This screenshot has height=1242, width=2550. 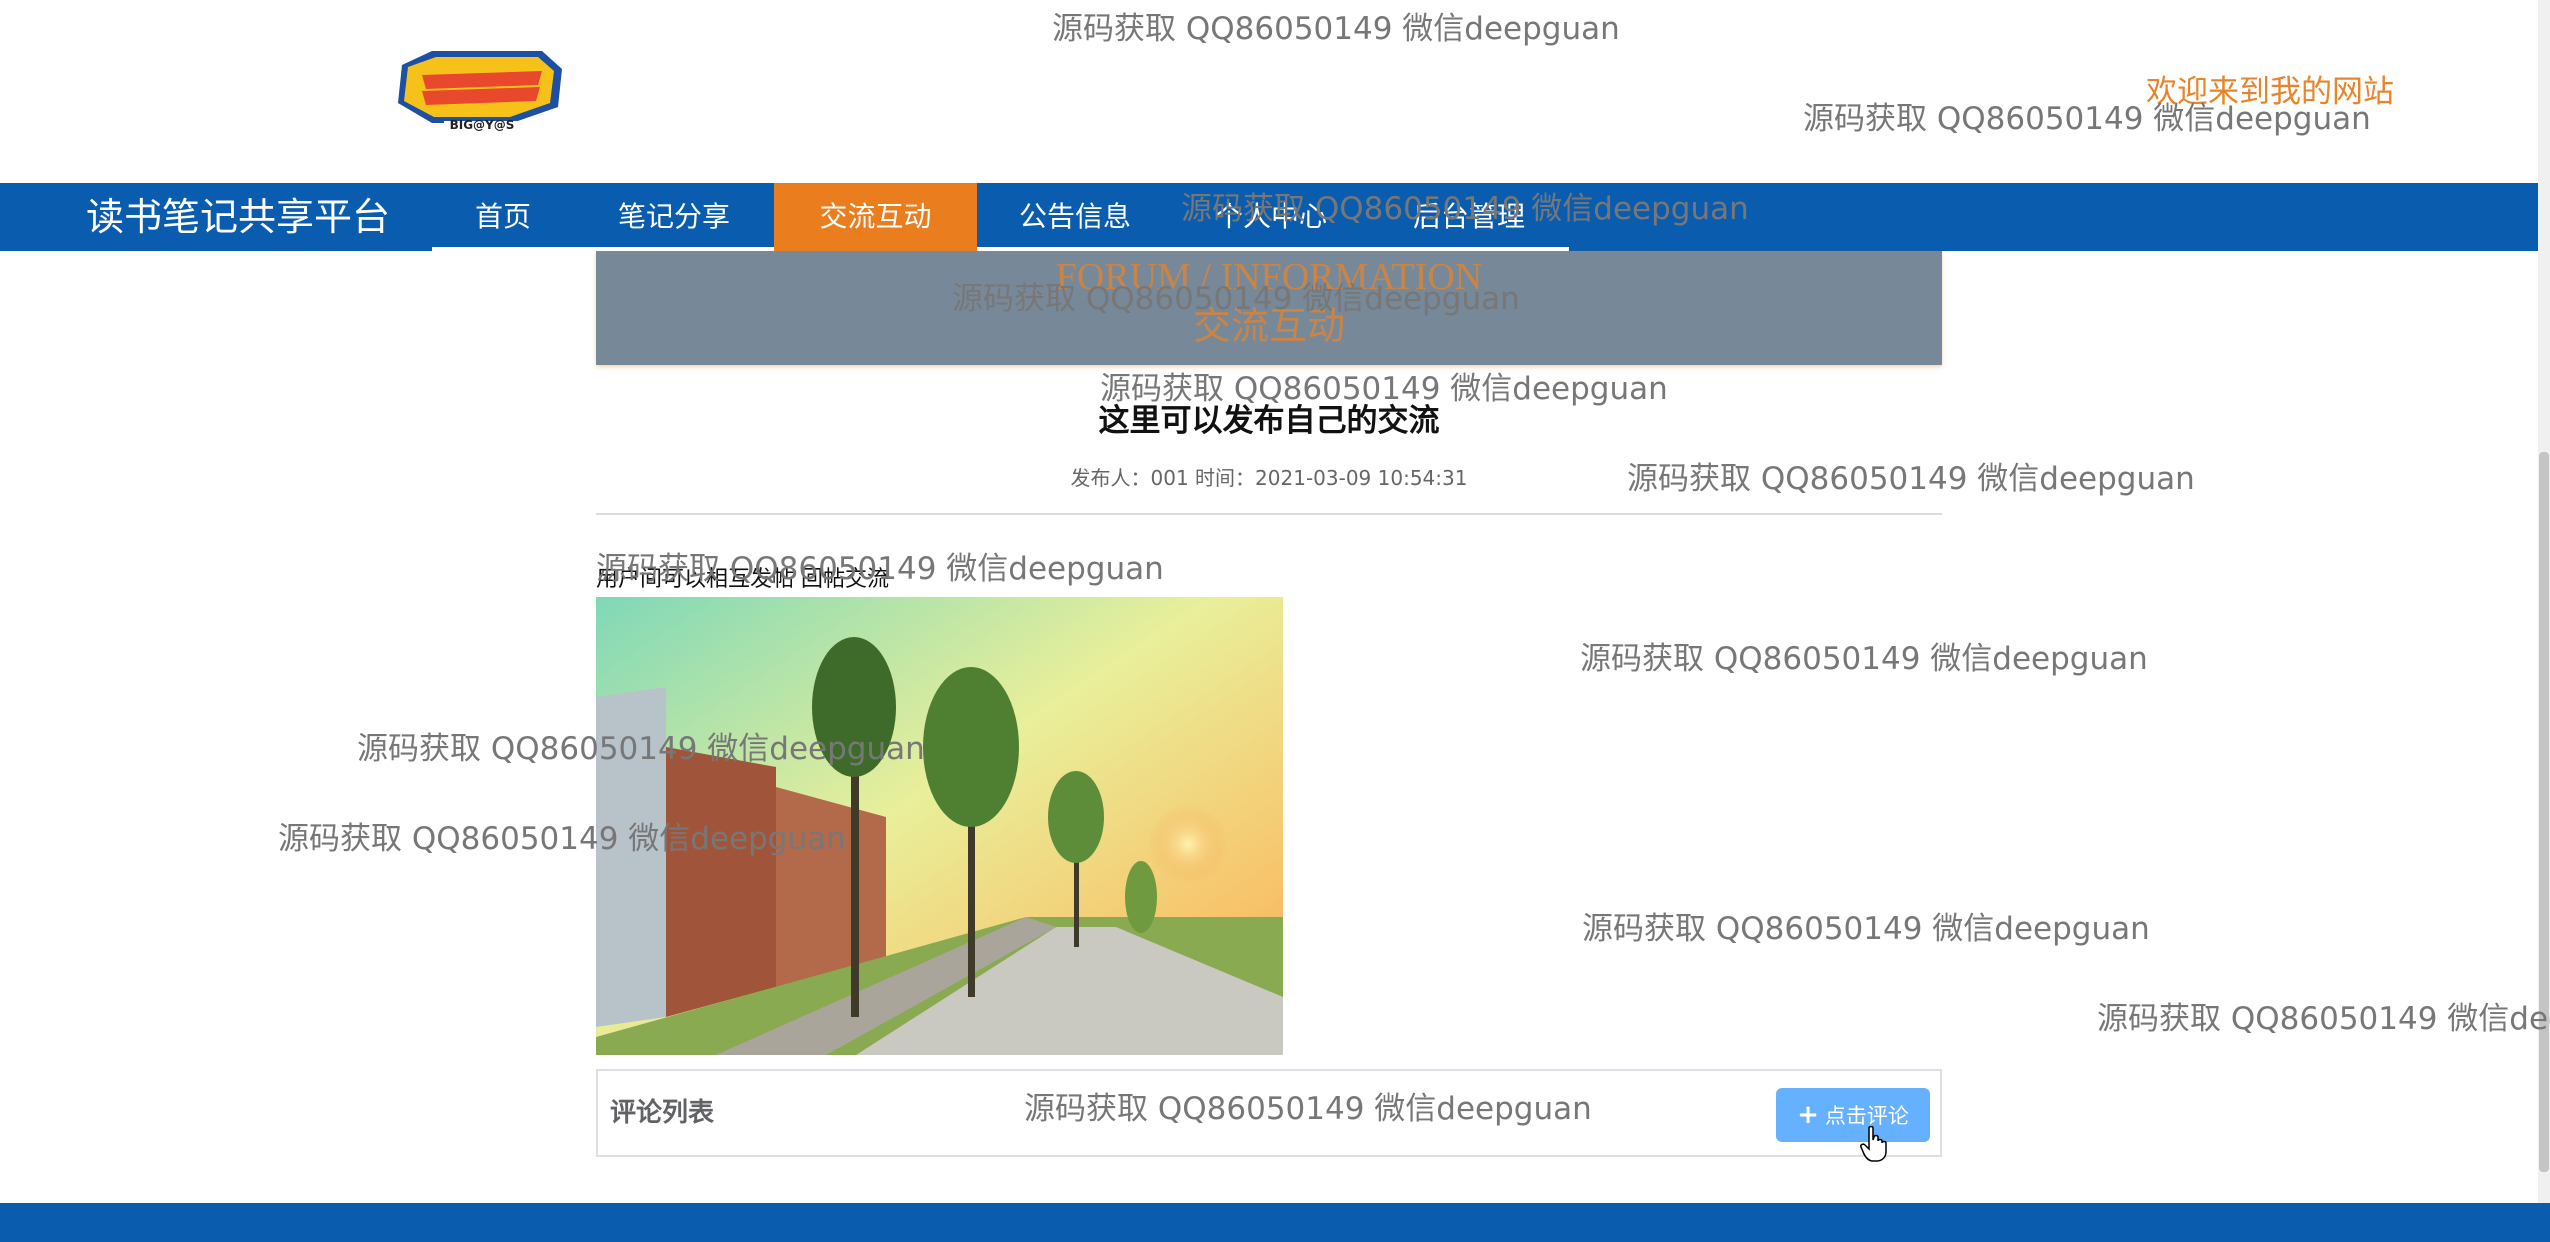 I want to click on add-comment-button: + 点击评论, so click(x=1853, y=1115).